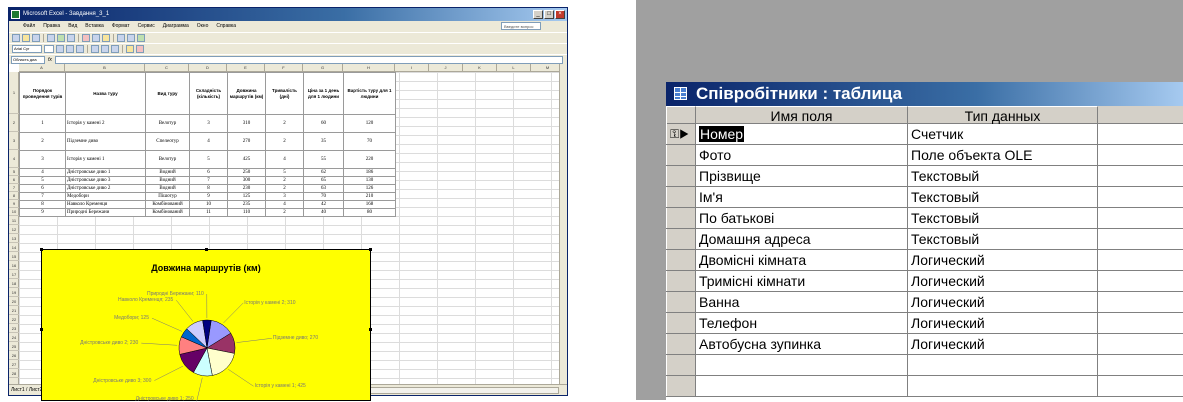 The height and width of the screenshot is (402, 1183). I want to click on field-name-cell: Телефон, so click(802, 323).